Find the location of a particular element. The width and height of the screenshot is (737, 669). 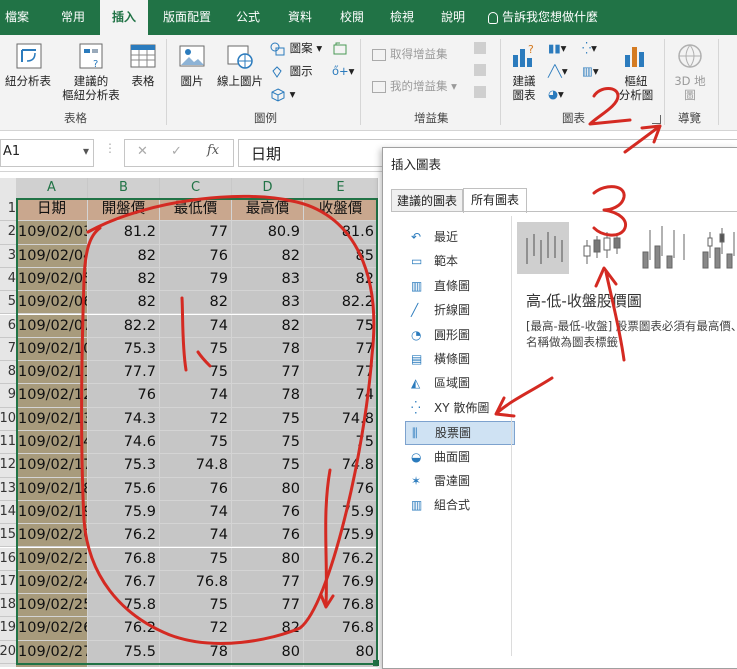

fill-handle is located at coordinates (376, 663).